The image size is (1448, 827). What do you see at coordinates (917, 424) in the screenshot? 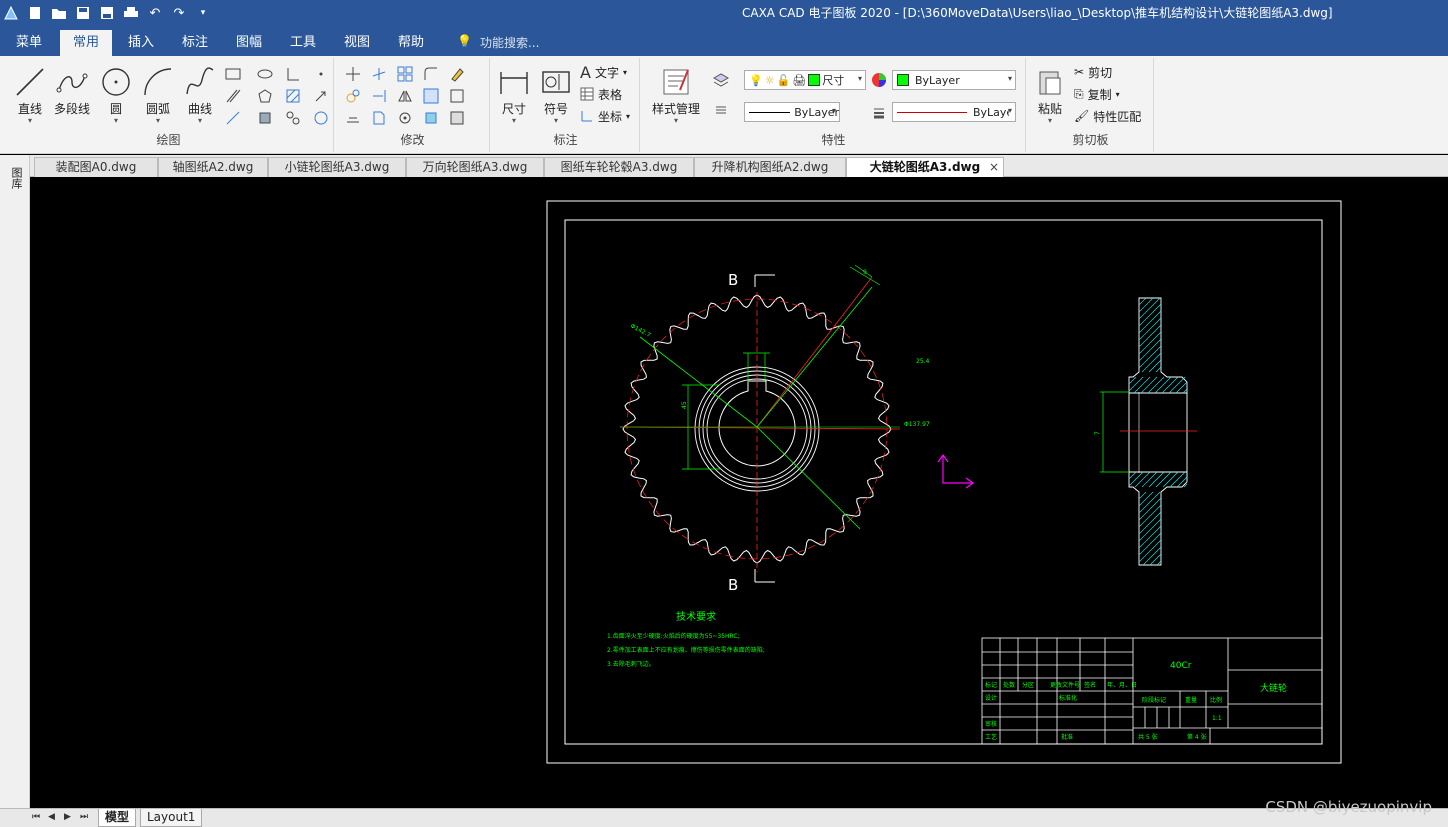
I see `dim-root-diameter: Φ137.97` at bounding box center [917, 424].